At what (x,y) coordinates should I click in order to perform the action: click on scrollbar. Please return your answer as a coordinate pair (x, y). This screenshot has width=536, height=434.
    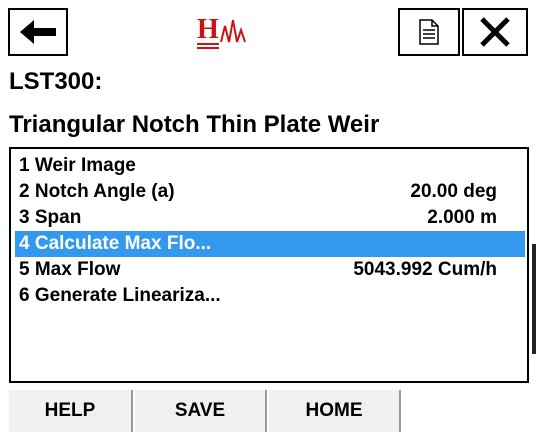
    Looking at the image, I should click on (534, 299).